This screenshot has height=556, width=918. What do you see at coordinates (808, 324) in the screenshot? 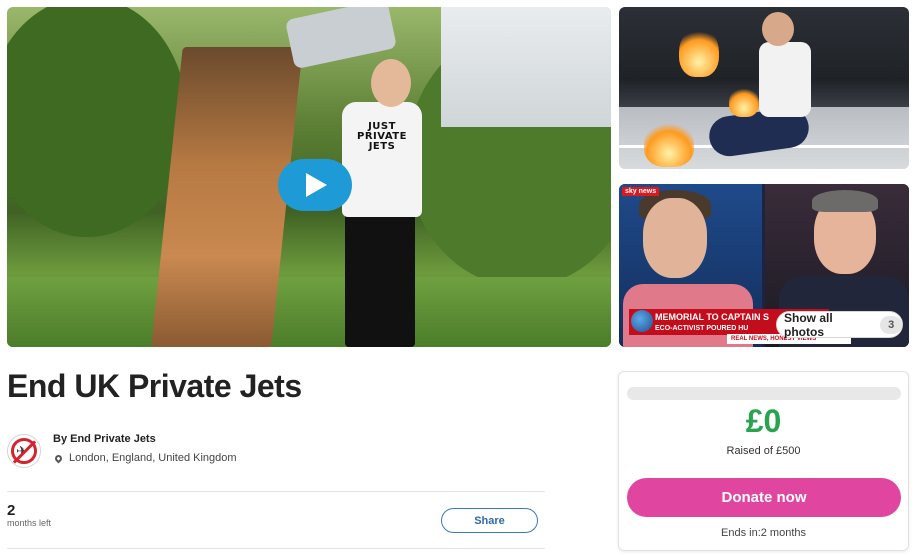
I see `show-all-photos-label: Show all photos` at bounding box center [808, 324].